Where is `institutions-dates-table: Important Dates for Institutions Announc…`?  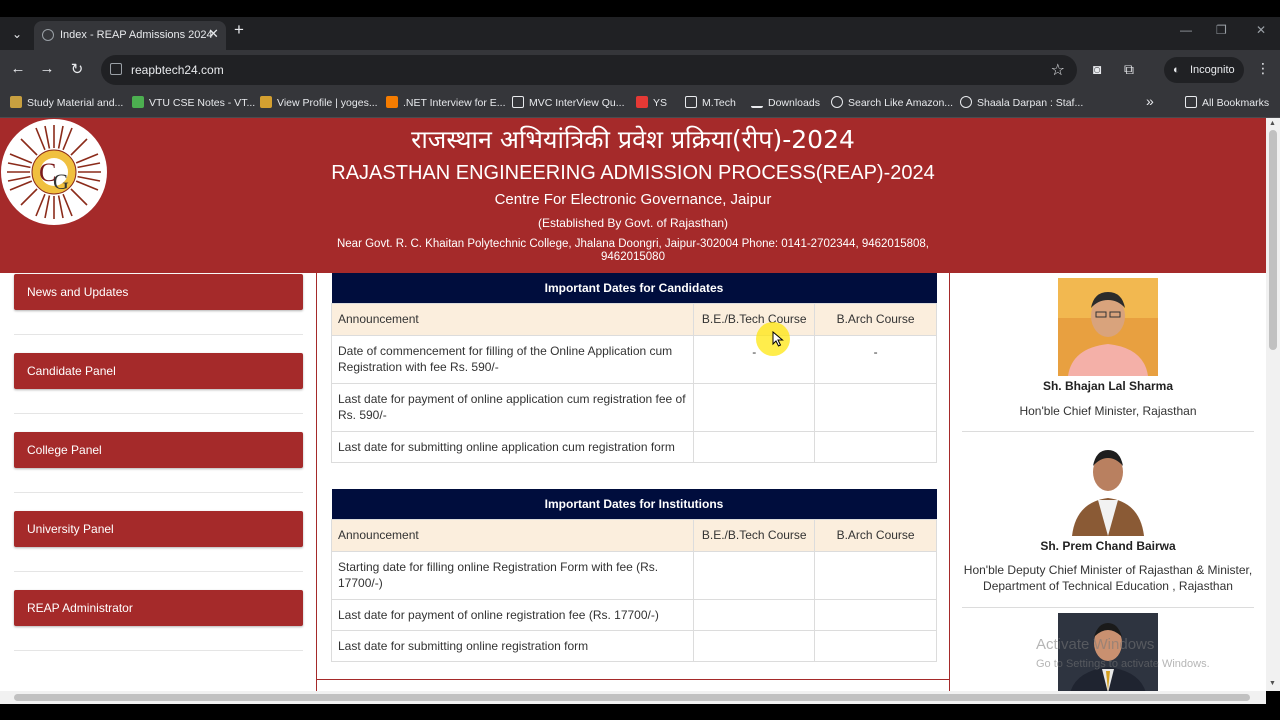
institutions-dates-table: Important Dates for Institutions Announc… is located at coordinates (633, 575).